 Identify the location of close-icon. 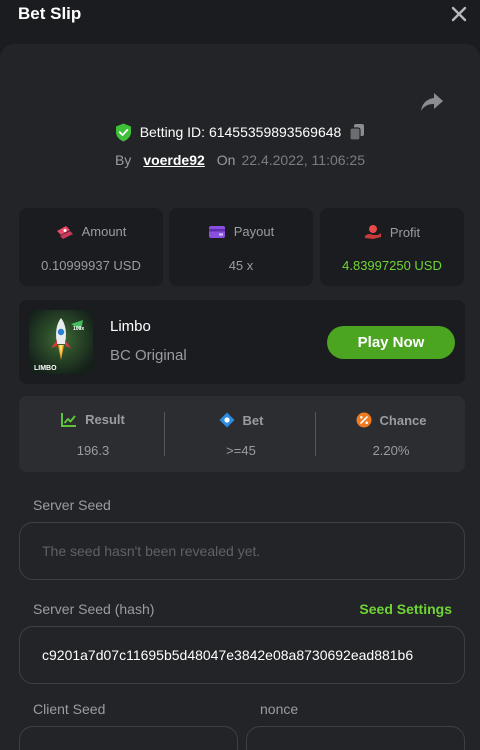
(459, 14).